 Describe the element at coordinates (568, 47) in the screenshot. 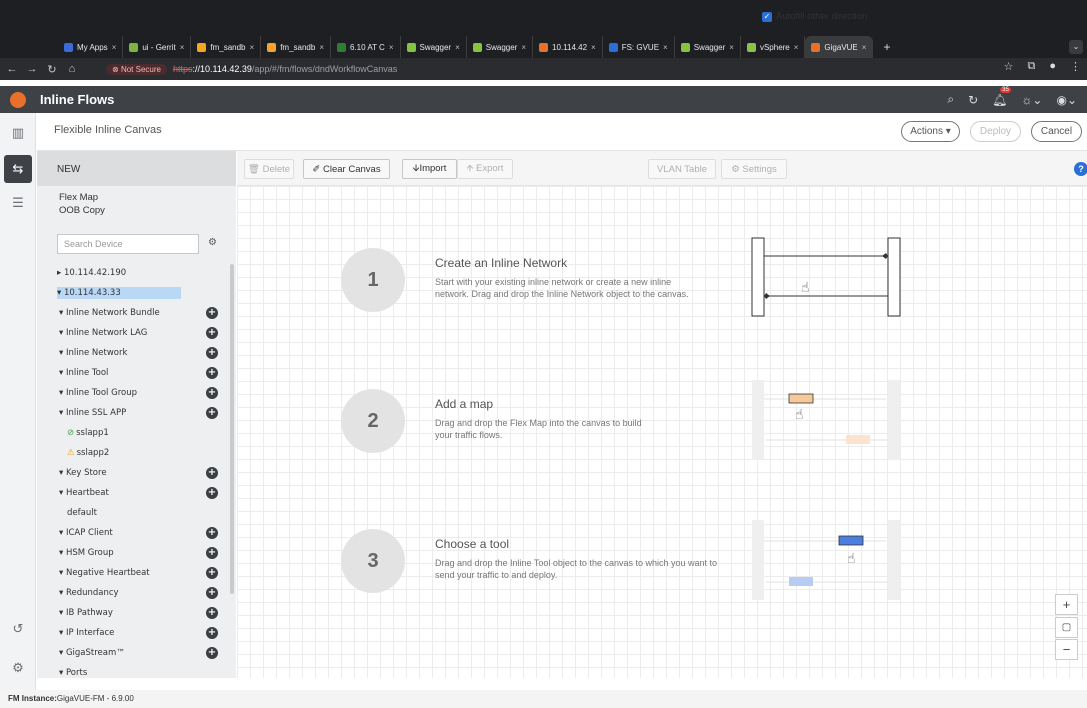

I see `browser-tab: 10.114.42 ×` at that location.